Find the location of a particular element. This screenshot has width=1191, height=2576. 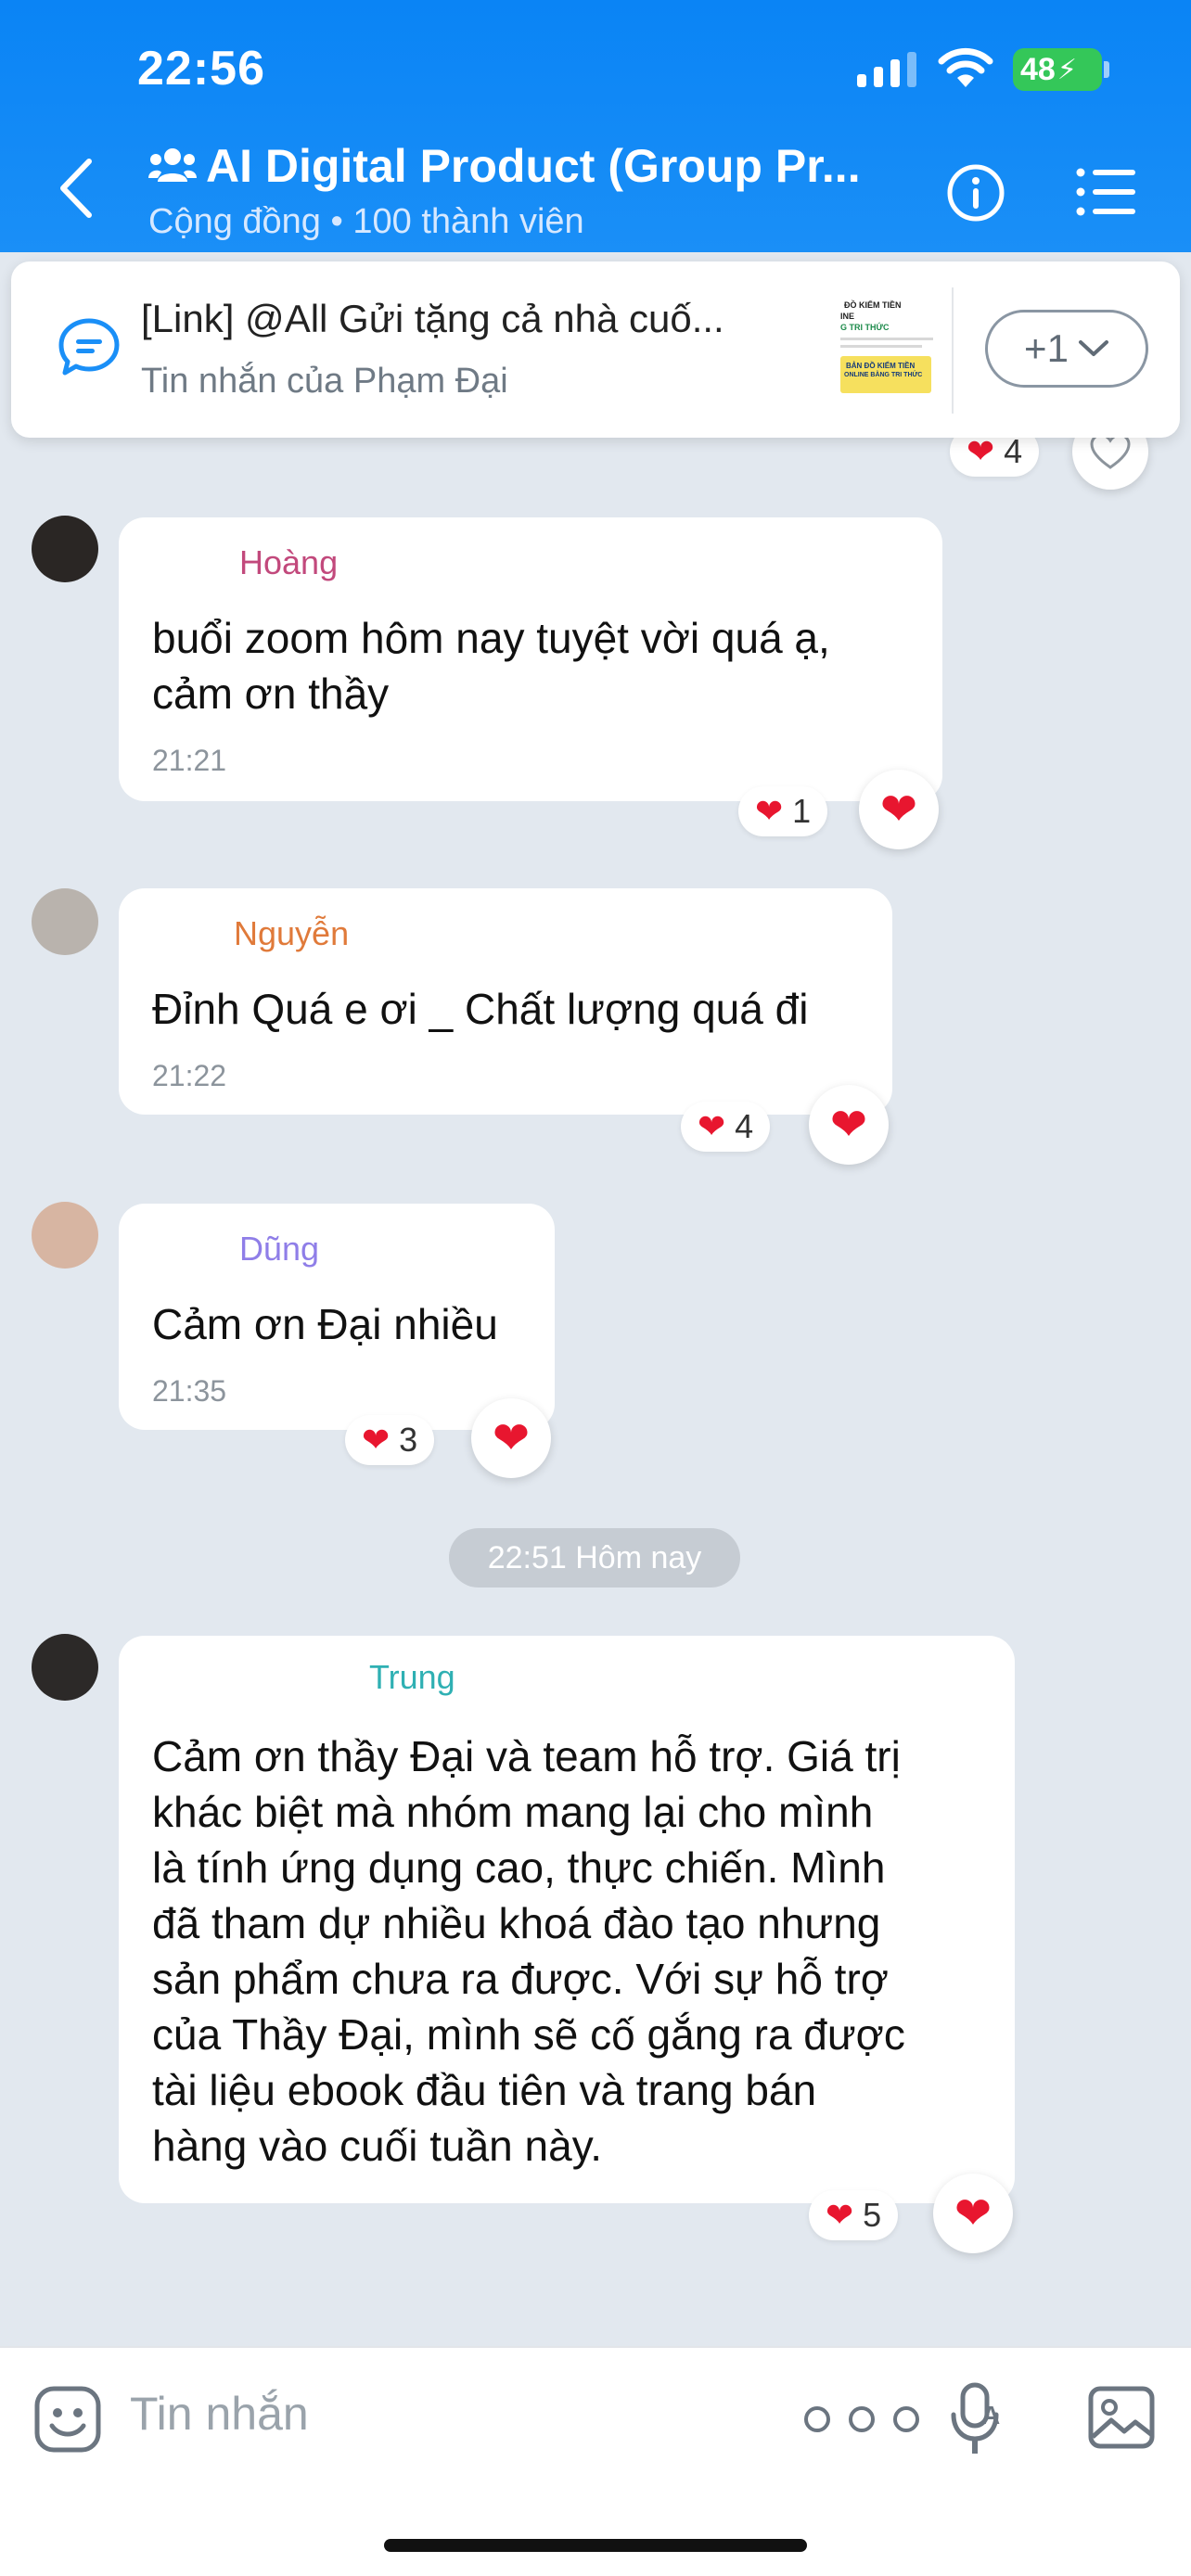

chat-subtitle: Cộng đồng • 100 thành viên is located at coordinates (366, 222).